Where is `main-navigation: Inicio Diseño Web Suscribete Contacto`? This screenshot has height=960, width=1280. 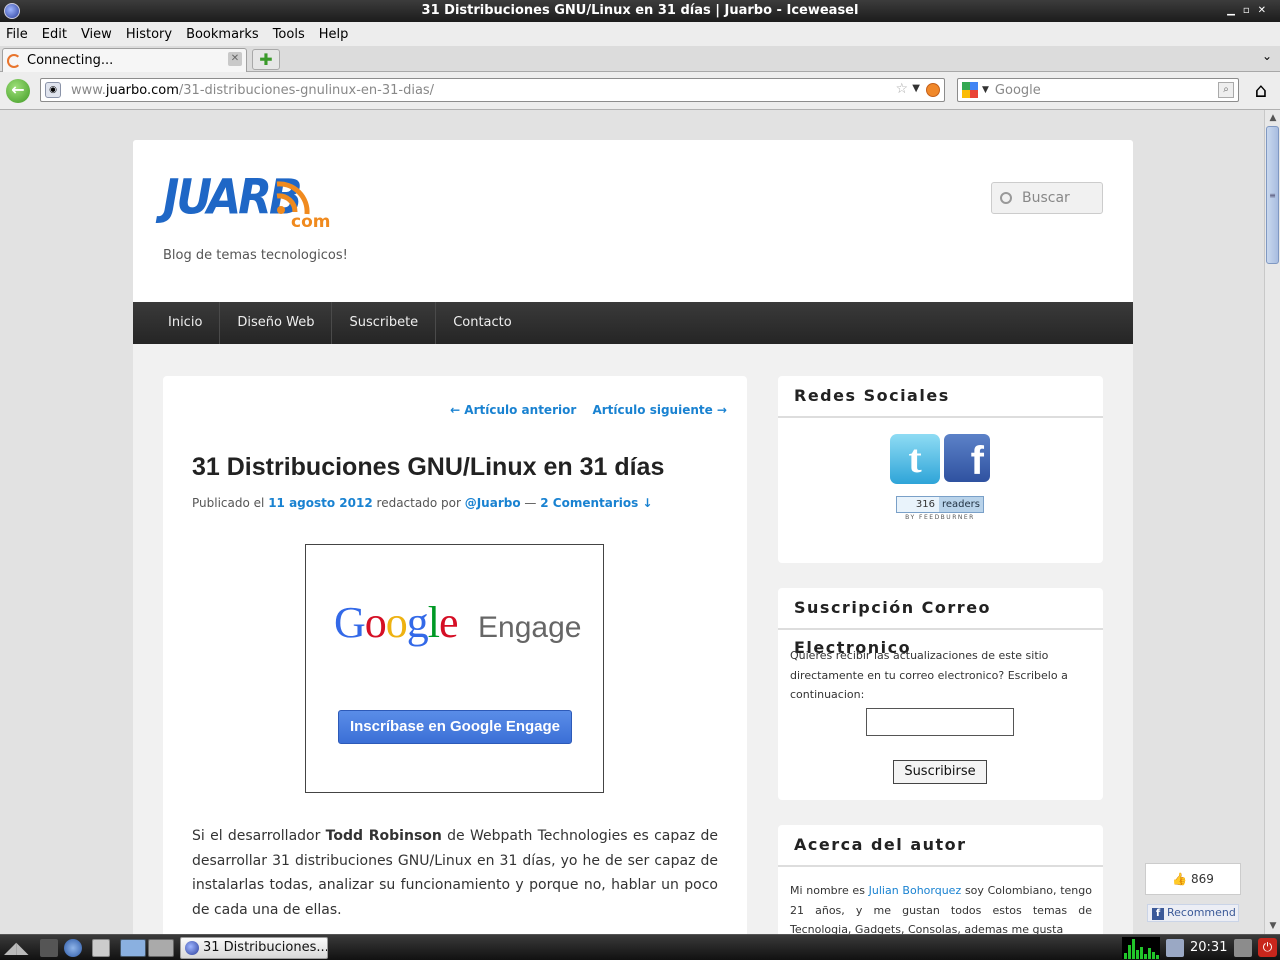
main-navigation: Inicio Diseño Web Suscribete Contacto is located at coordinates (633, 323).